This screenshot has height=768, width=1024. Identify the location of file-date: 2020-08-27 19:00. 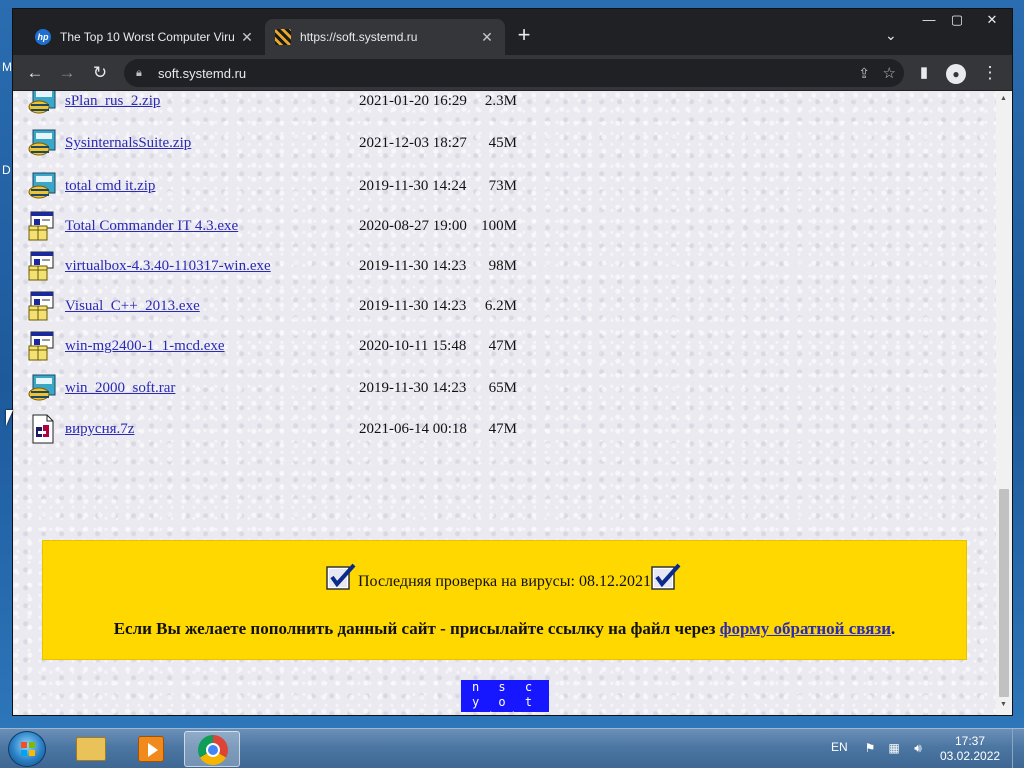
(413, 226).